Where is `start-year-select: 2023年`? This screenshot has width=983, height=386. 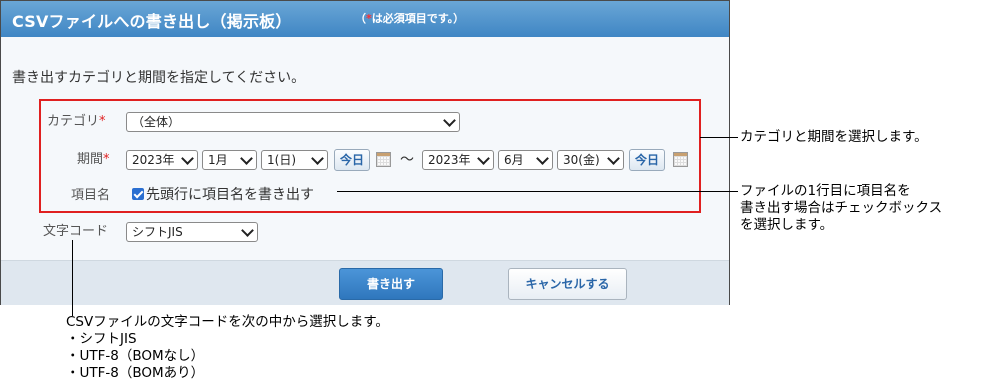 start-year-select: 2023年 is located at coordinates (162, 160).